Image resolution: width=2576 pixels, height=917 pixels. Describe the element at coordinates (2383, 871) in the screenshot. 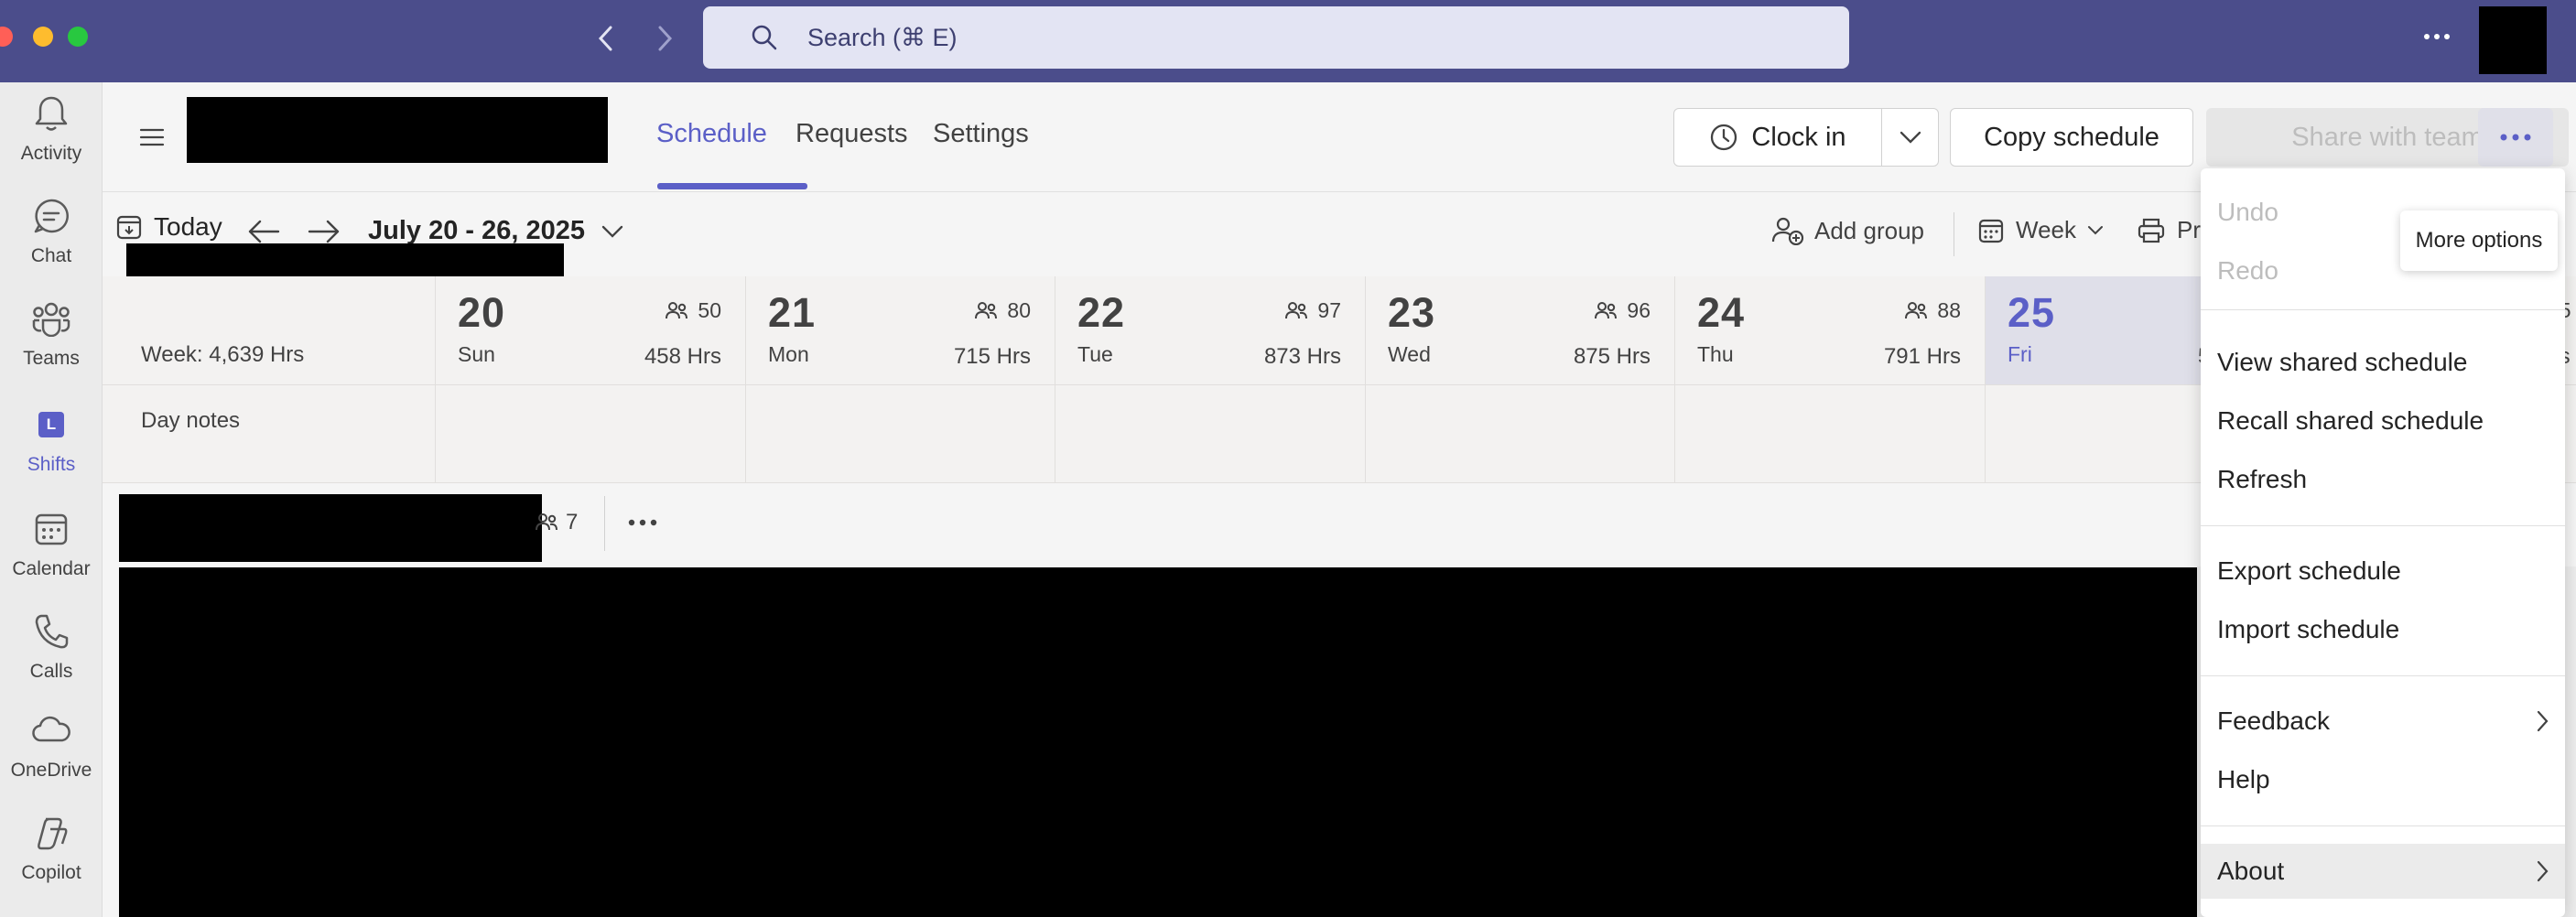

I see `menu-item-about: About` at that location.